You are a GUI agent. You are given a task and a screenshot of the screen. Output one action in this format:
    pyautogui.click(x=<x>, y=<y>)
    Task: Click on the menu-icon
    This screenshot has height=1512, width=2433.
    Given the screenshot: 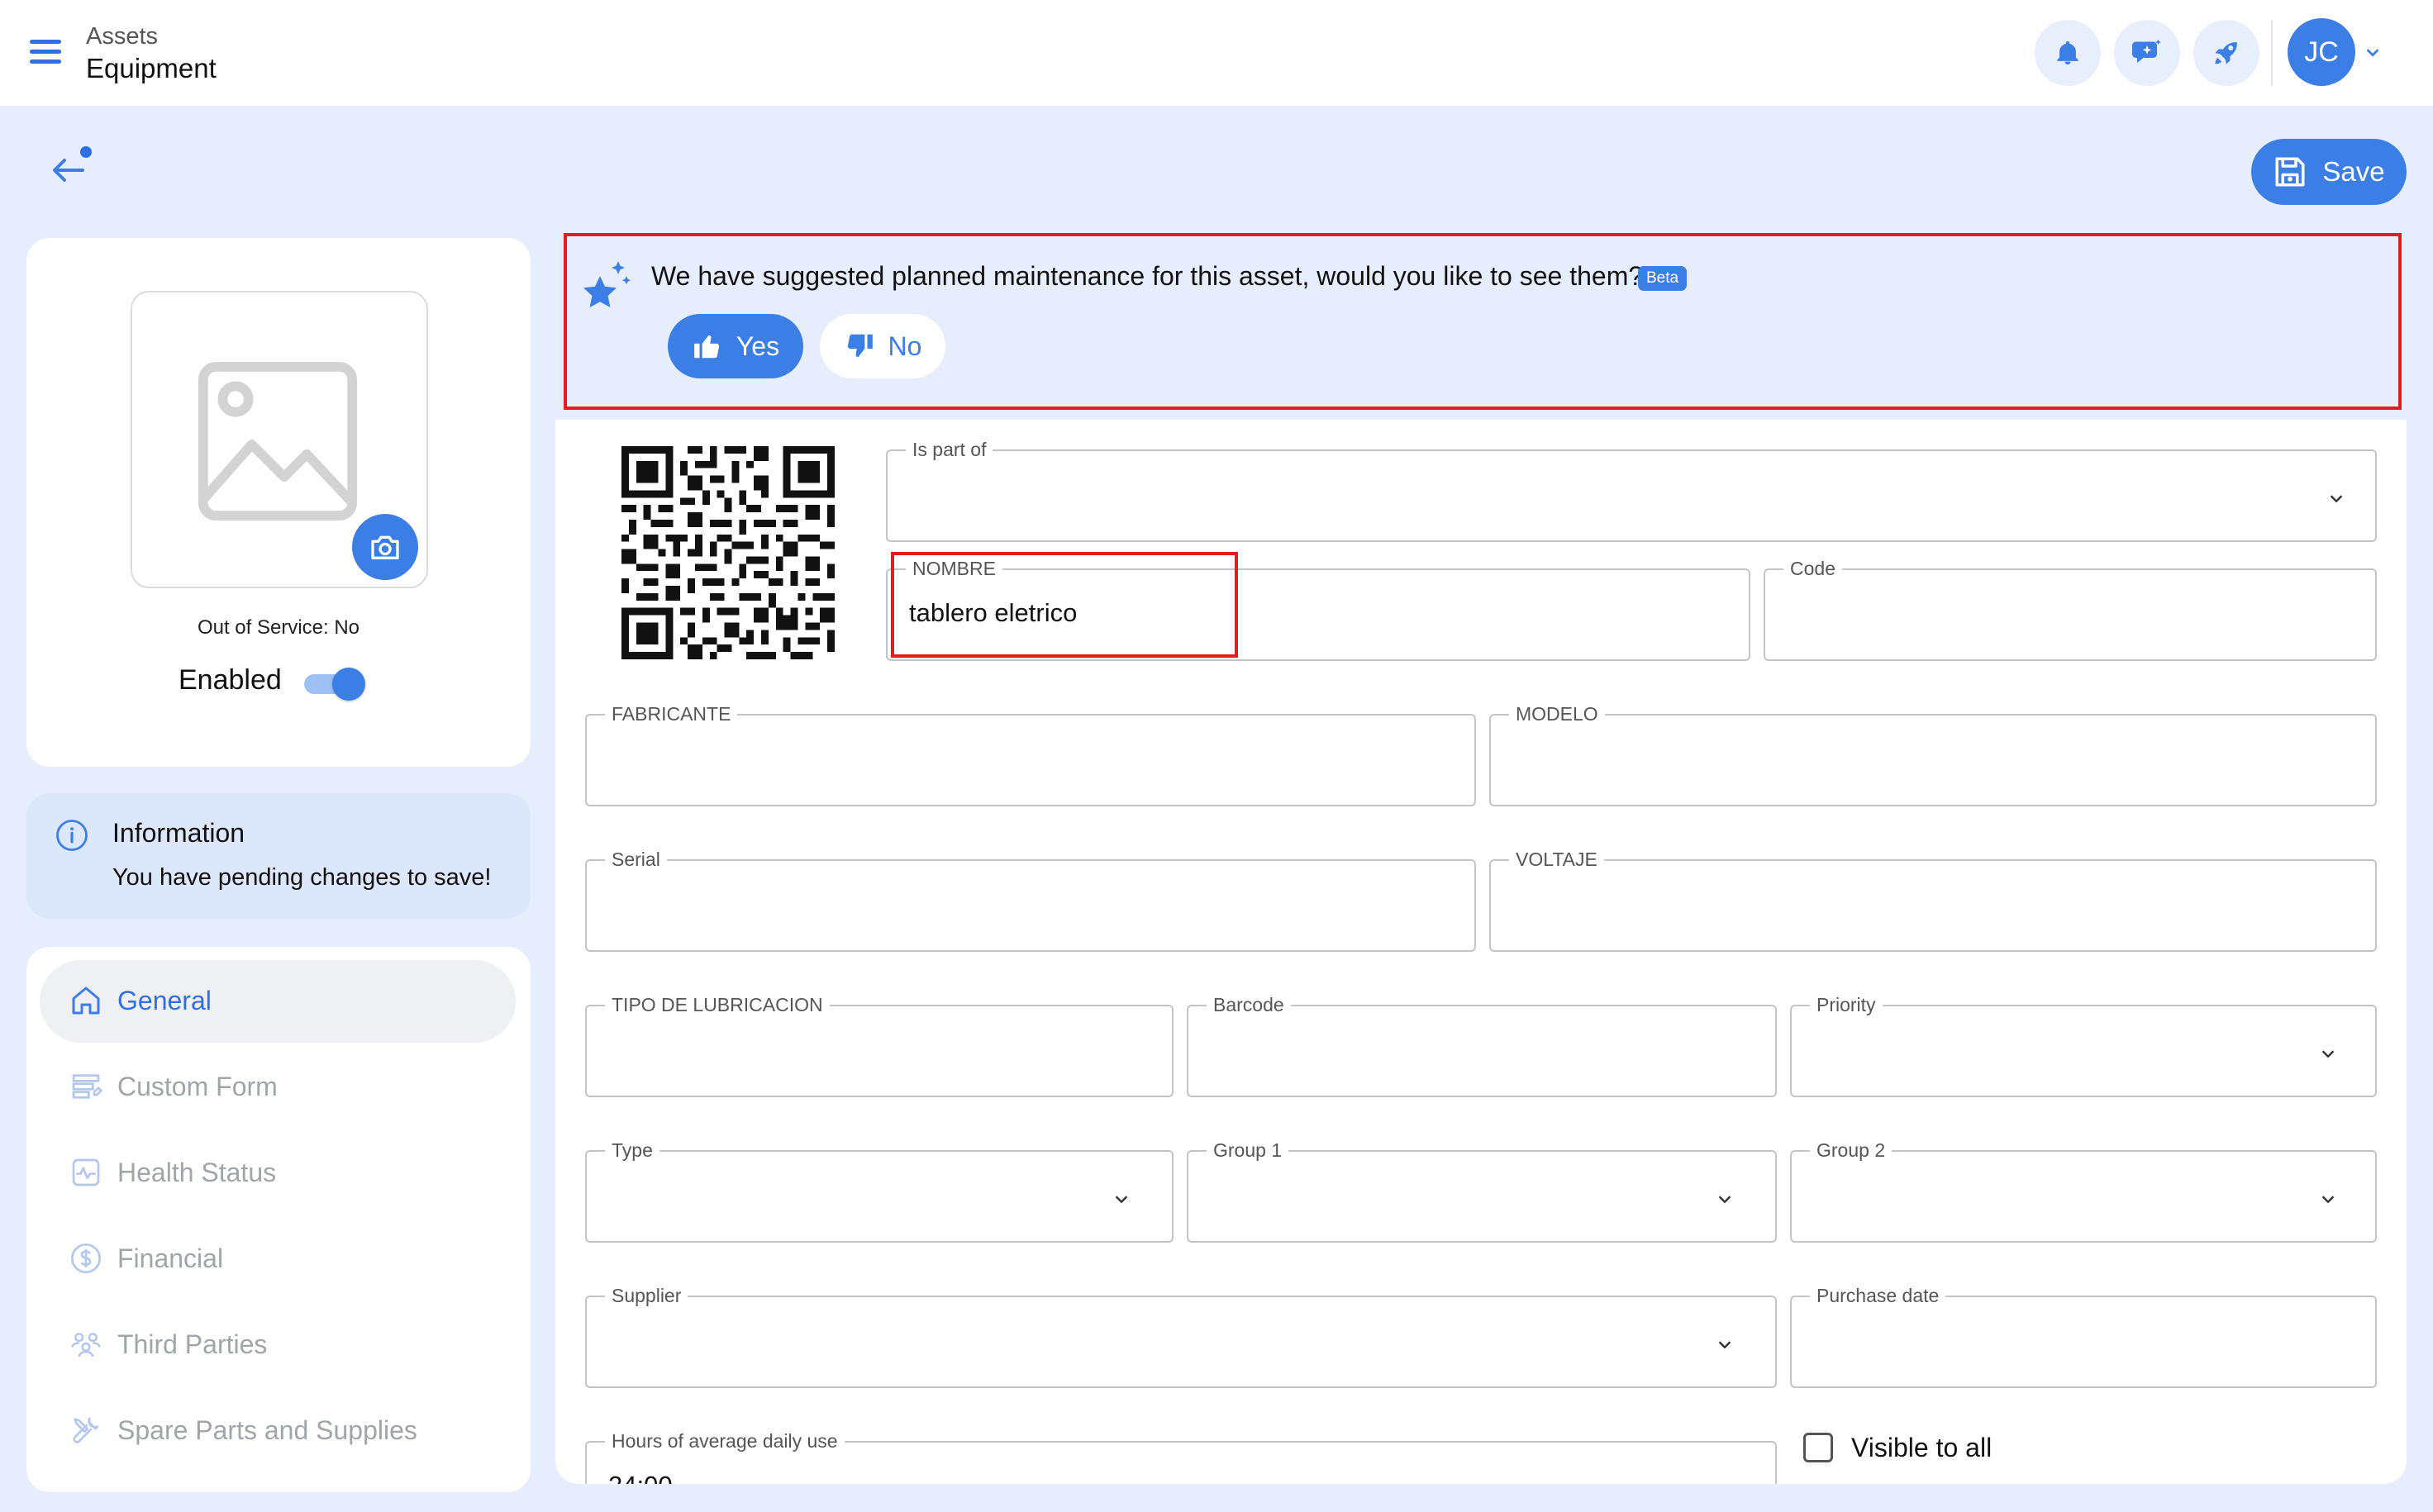 What is the action you would take?
    pyautogui.click(x=45, y=52)
    